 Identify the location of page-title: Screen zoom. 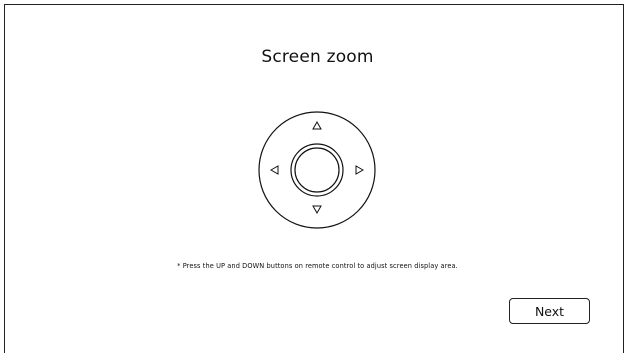
(317, 57).